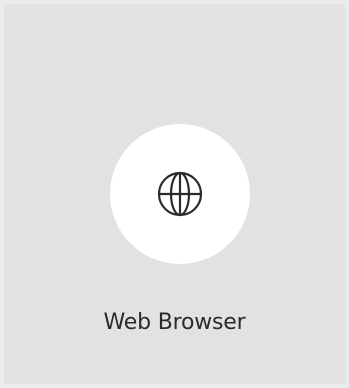  What do you see at coordinates (174, 322) in the screenshot?
I see `app-label: Web Browser` at bounding box center [174, 322].